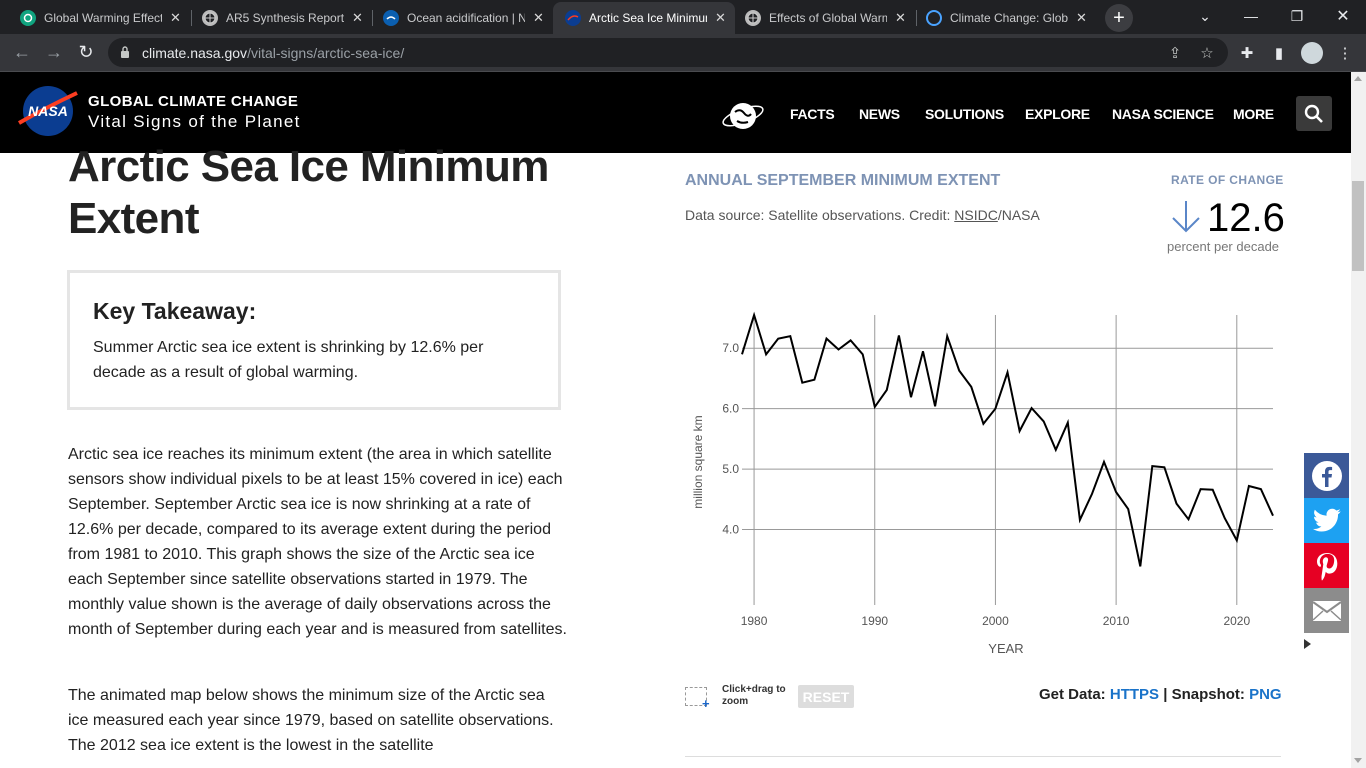 Image resolution: width=1366 pixels, height=768 pixels. What do you see at coordinates (326, 53) in the screenshot?
I see `url-path: /vital-signs/arctic-sea-ice/` at bounding box center [326, 53].